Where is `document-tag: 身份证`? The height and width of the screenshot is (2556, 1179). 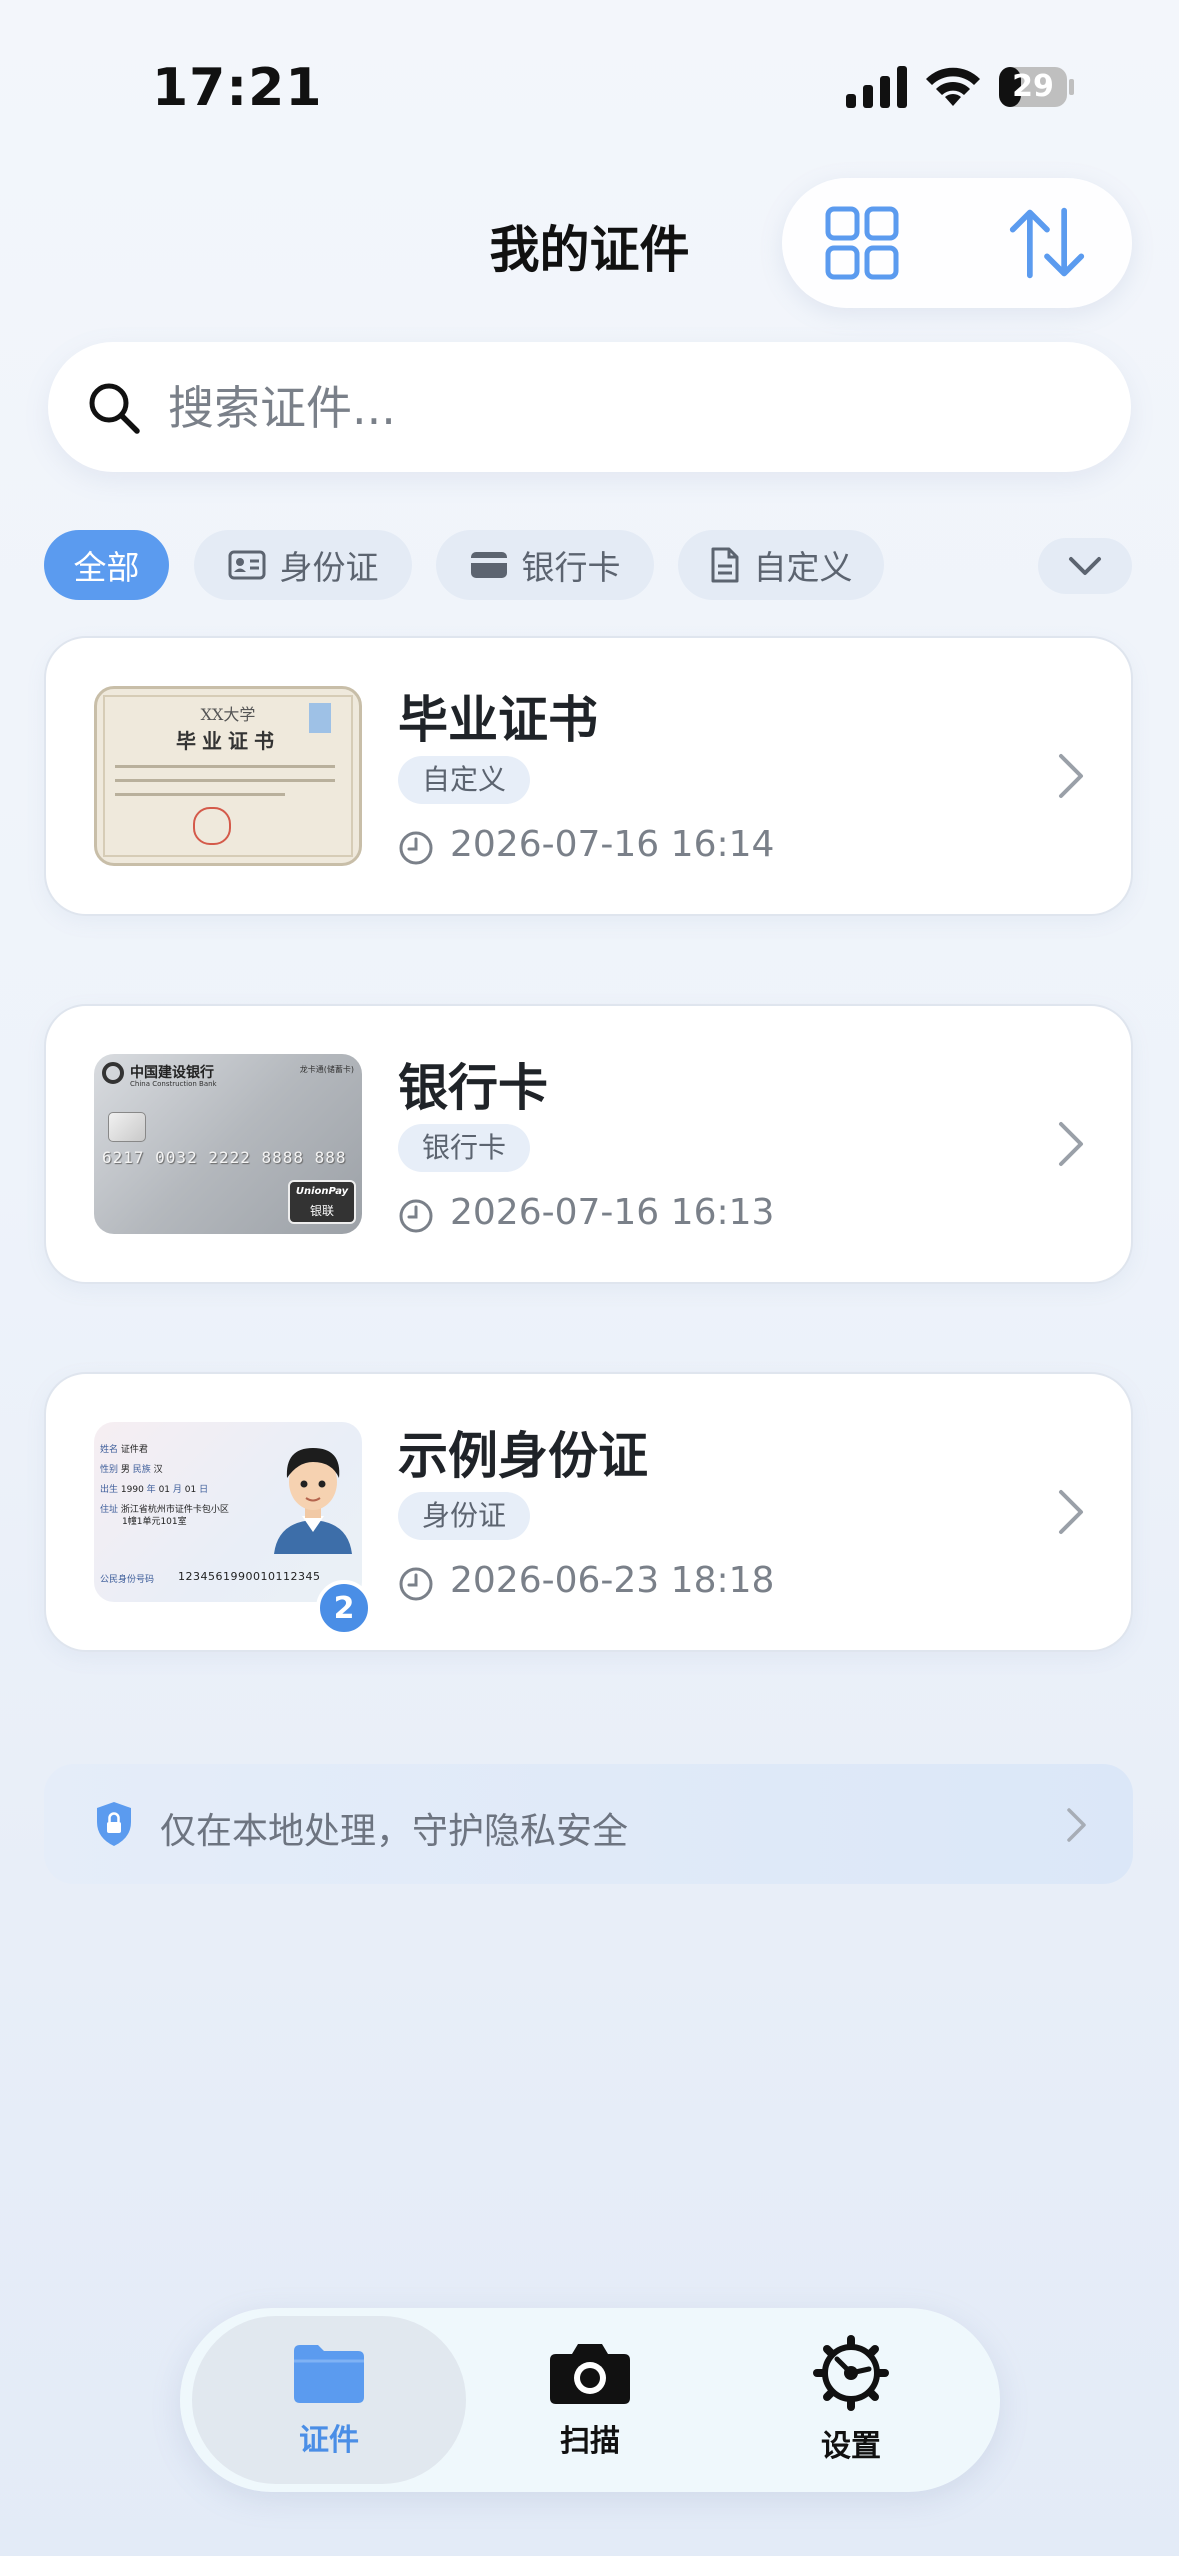
document-tag: 身份证 is located at coordinates (464, 1516).